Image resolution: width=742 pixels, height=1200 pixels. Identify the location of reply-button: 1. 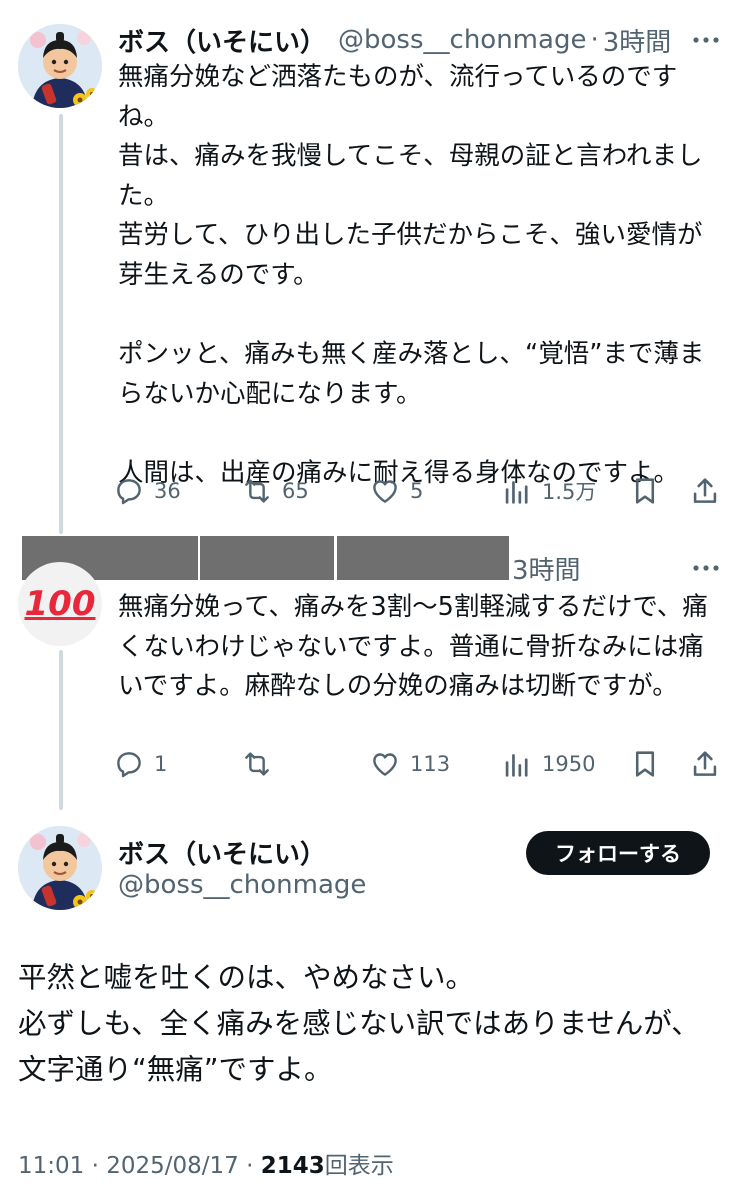
(139, 764).